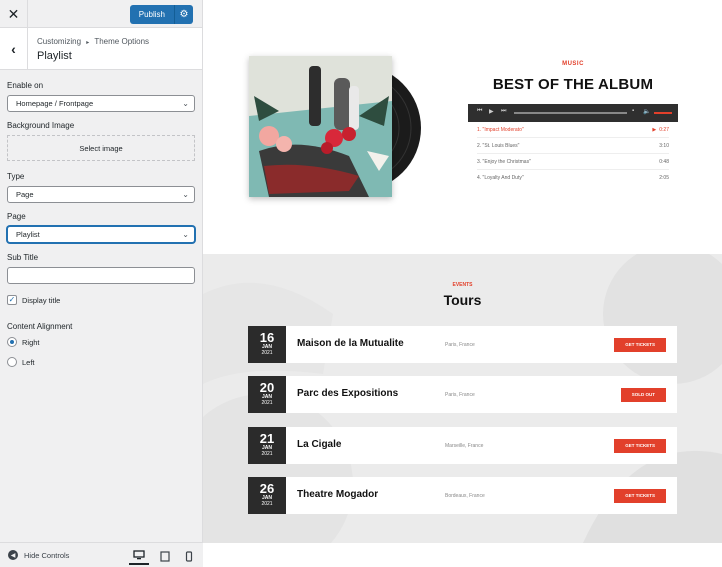 This screenshot has height=567, width=722. Describe the element at coordinates (101, 148) in the screenshot. I see `select-image-button: Select image` at that location.